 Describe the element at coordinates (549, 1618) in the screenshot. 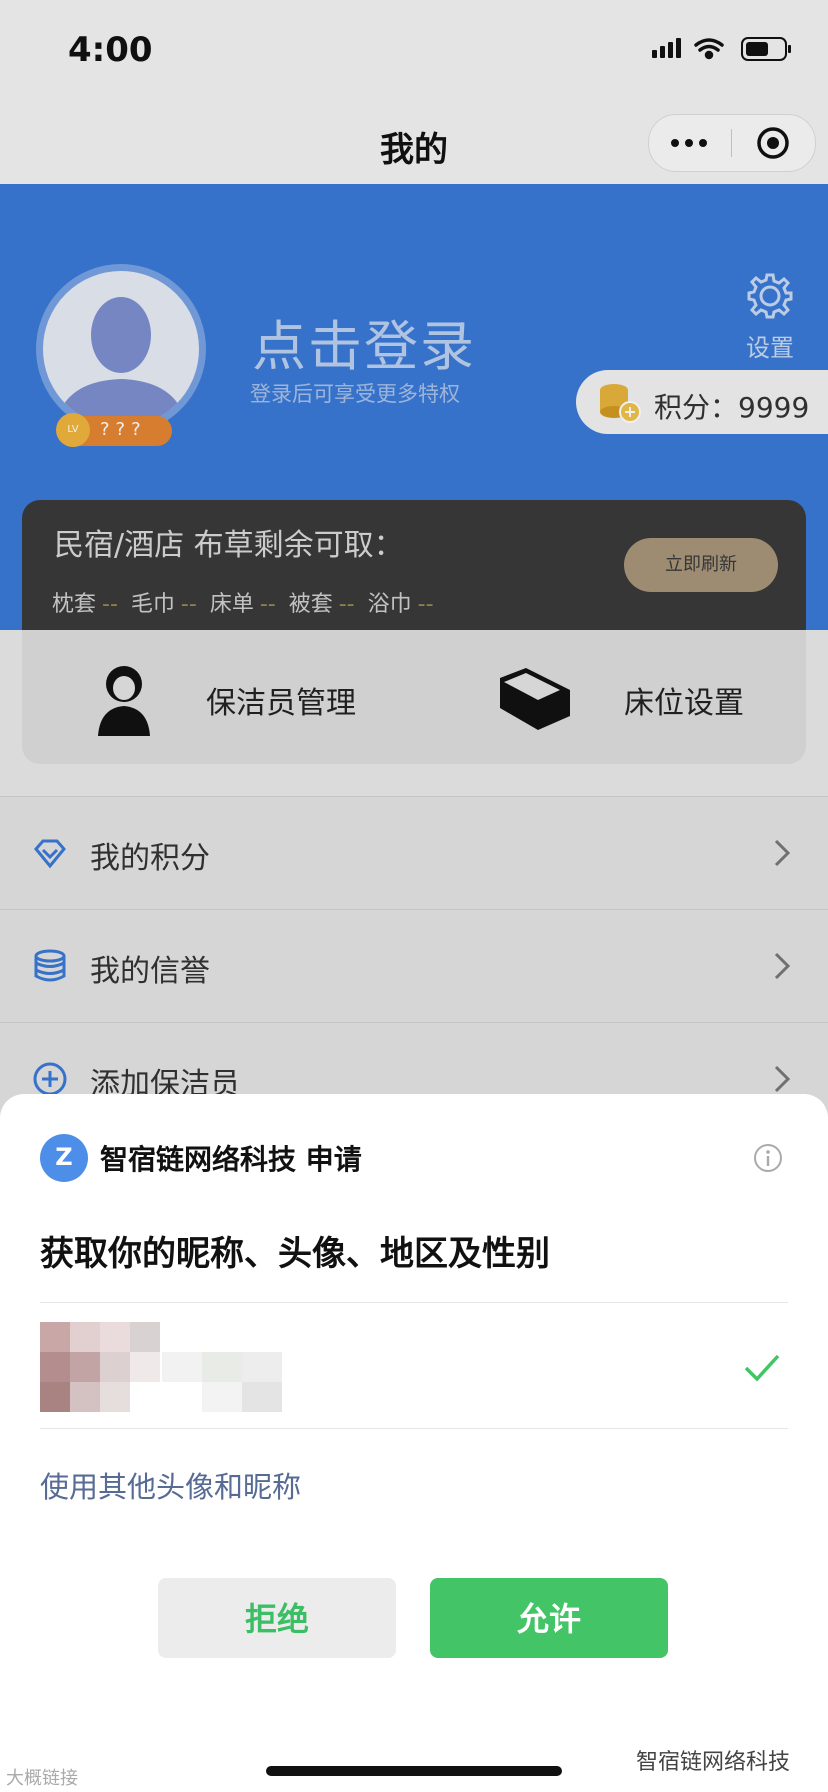

I see `allow-button: 允许` at that location.